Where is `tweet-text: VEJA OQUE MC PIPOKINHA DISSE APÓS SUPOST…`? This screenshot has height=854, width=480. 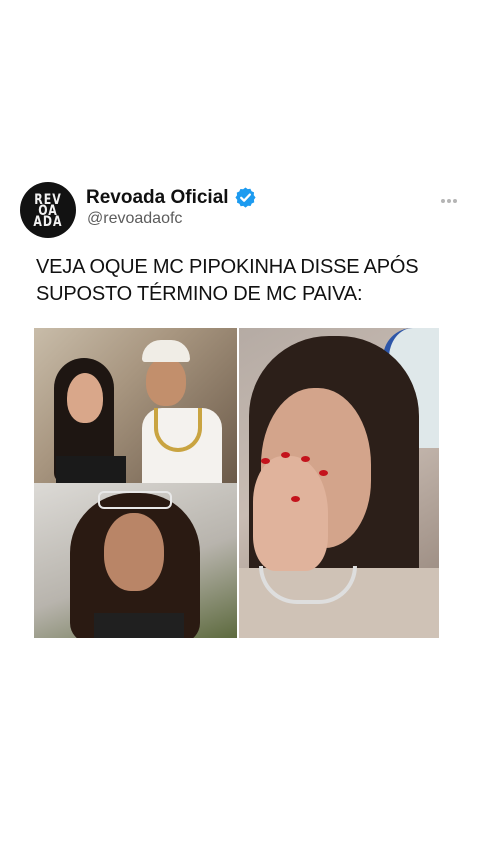 tweet-text: VEJA OQUE MC PIPOKINHA DISSE APÓS SUPOST… is located at coordinates (227, 280).